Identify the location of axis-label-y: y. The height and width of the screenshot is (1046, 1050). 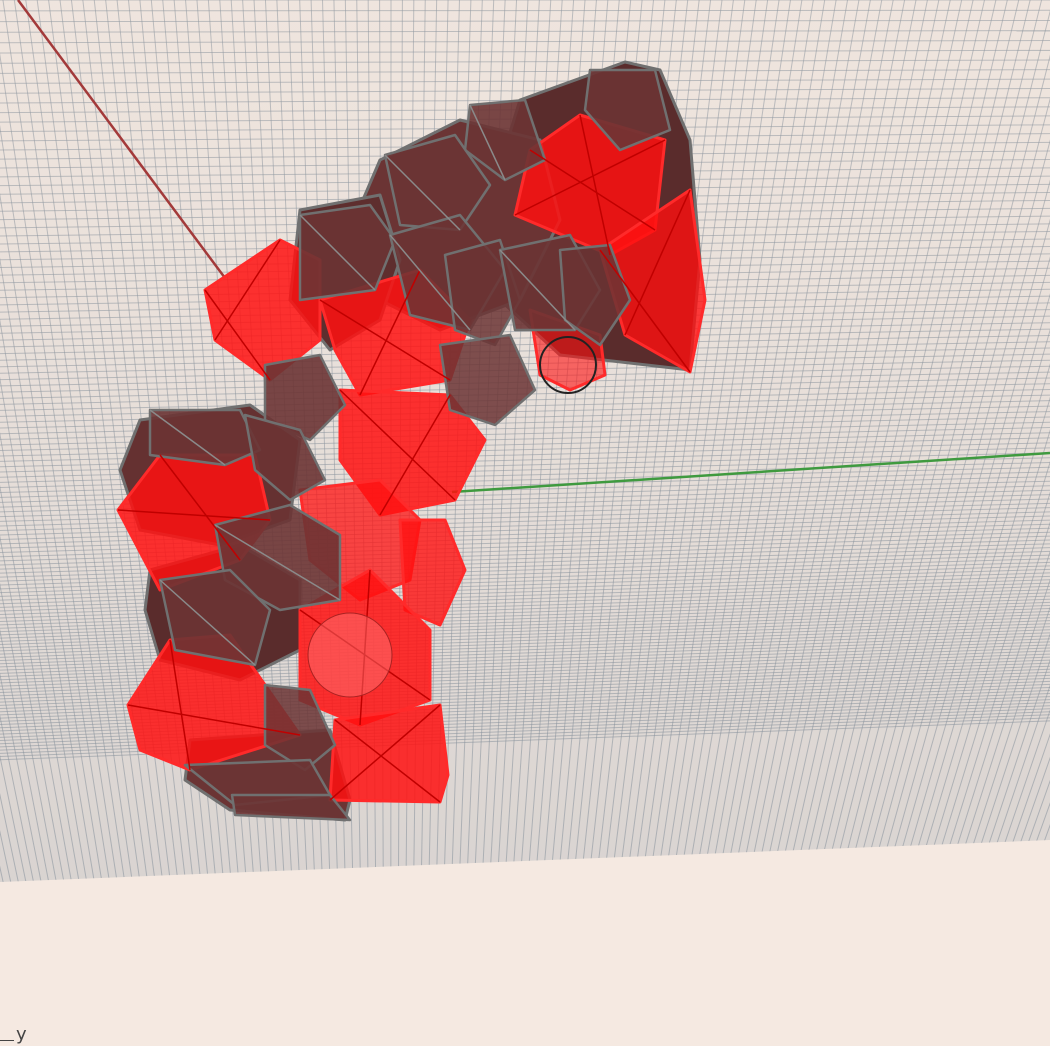
(21, 1034).